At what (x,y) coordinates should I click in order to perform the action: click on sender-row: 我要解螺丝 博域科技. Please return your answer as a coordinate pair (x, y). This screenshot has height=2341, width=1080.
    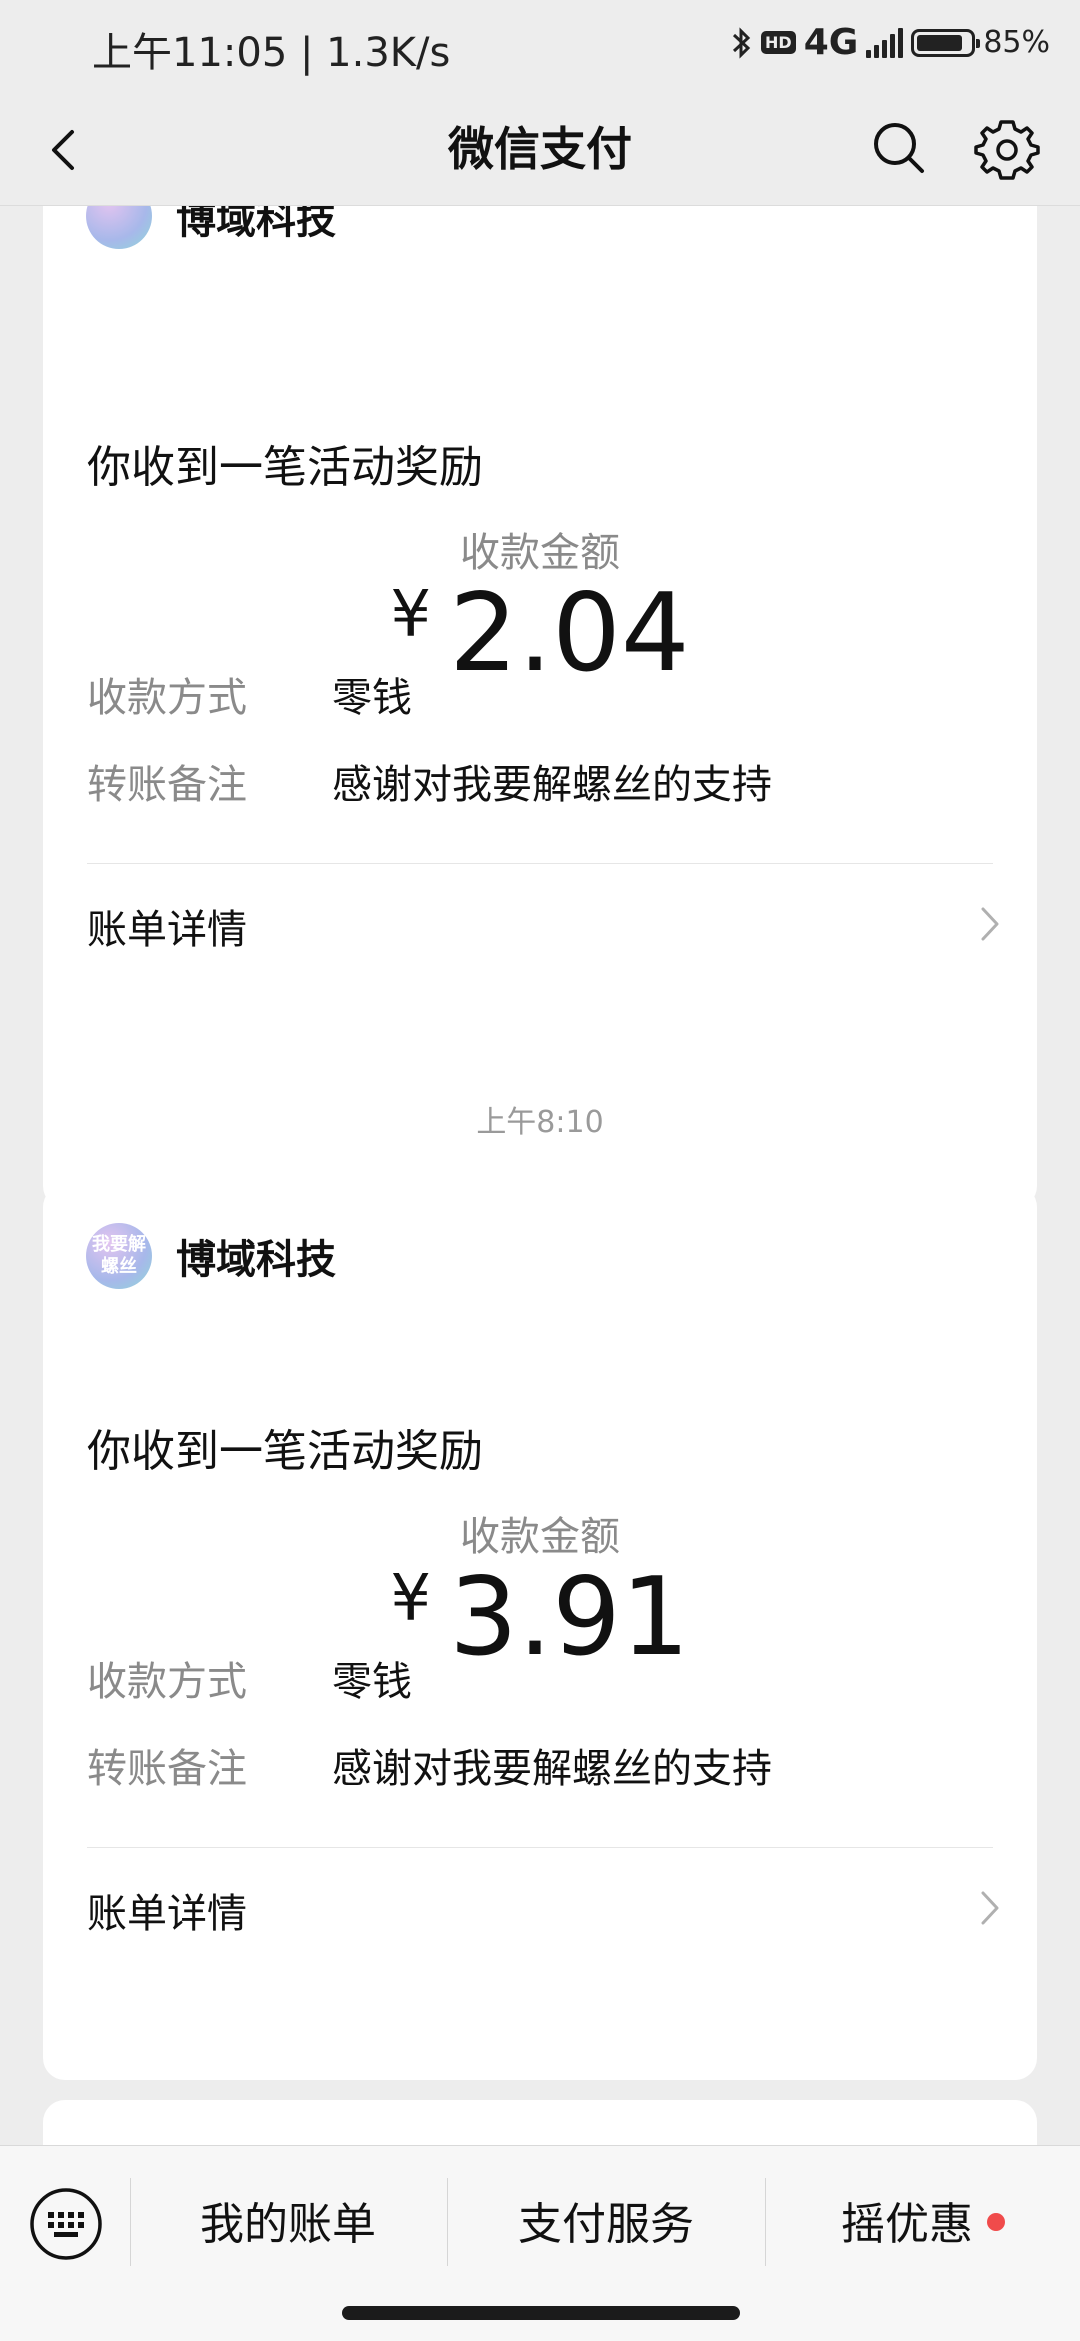
    Looking at the image, I should click on (211, 1256).